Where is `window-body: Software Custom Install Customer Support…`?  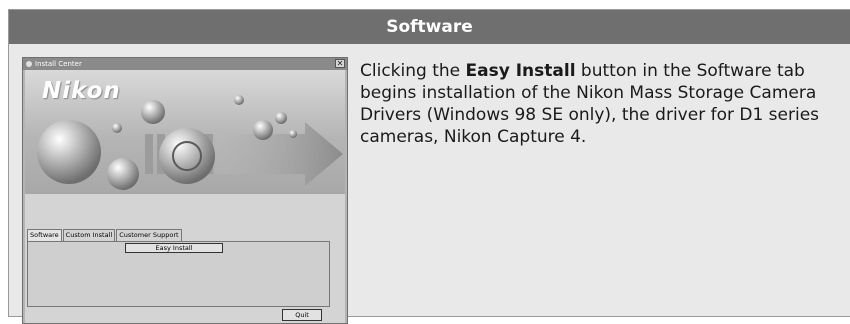
window-body: Software Custom Install Customer Support… is located at coordinates (185, 258).